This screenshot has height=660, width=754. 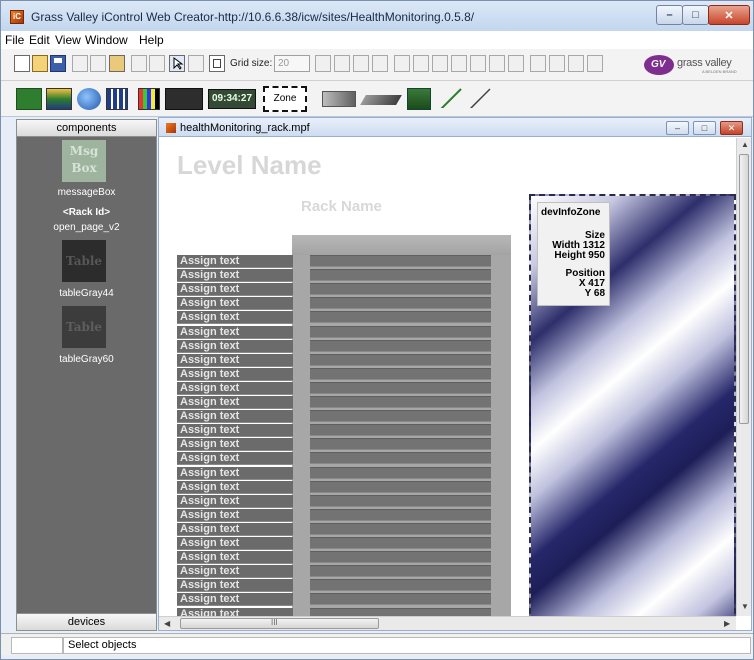 What do you see at coordinates (669, 15) in the screenshot?
I see `minimize-button: –` at bounding box center [669, 15].